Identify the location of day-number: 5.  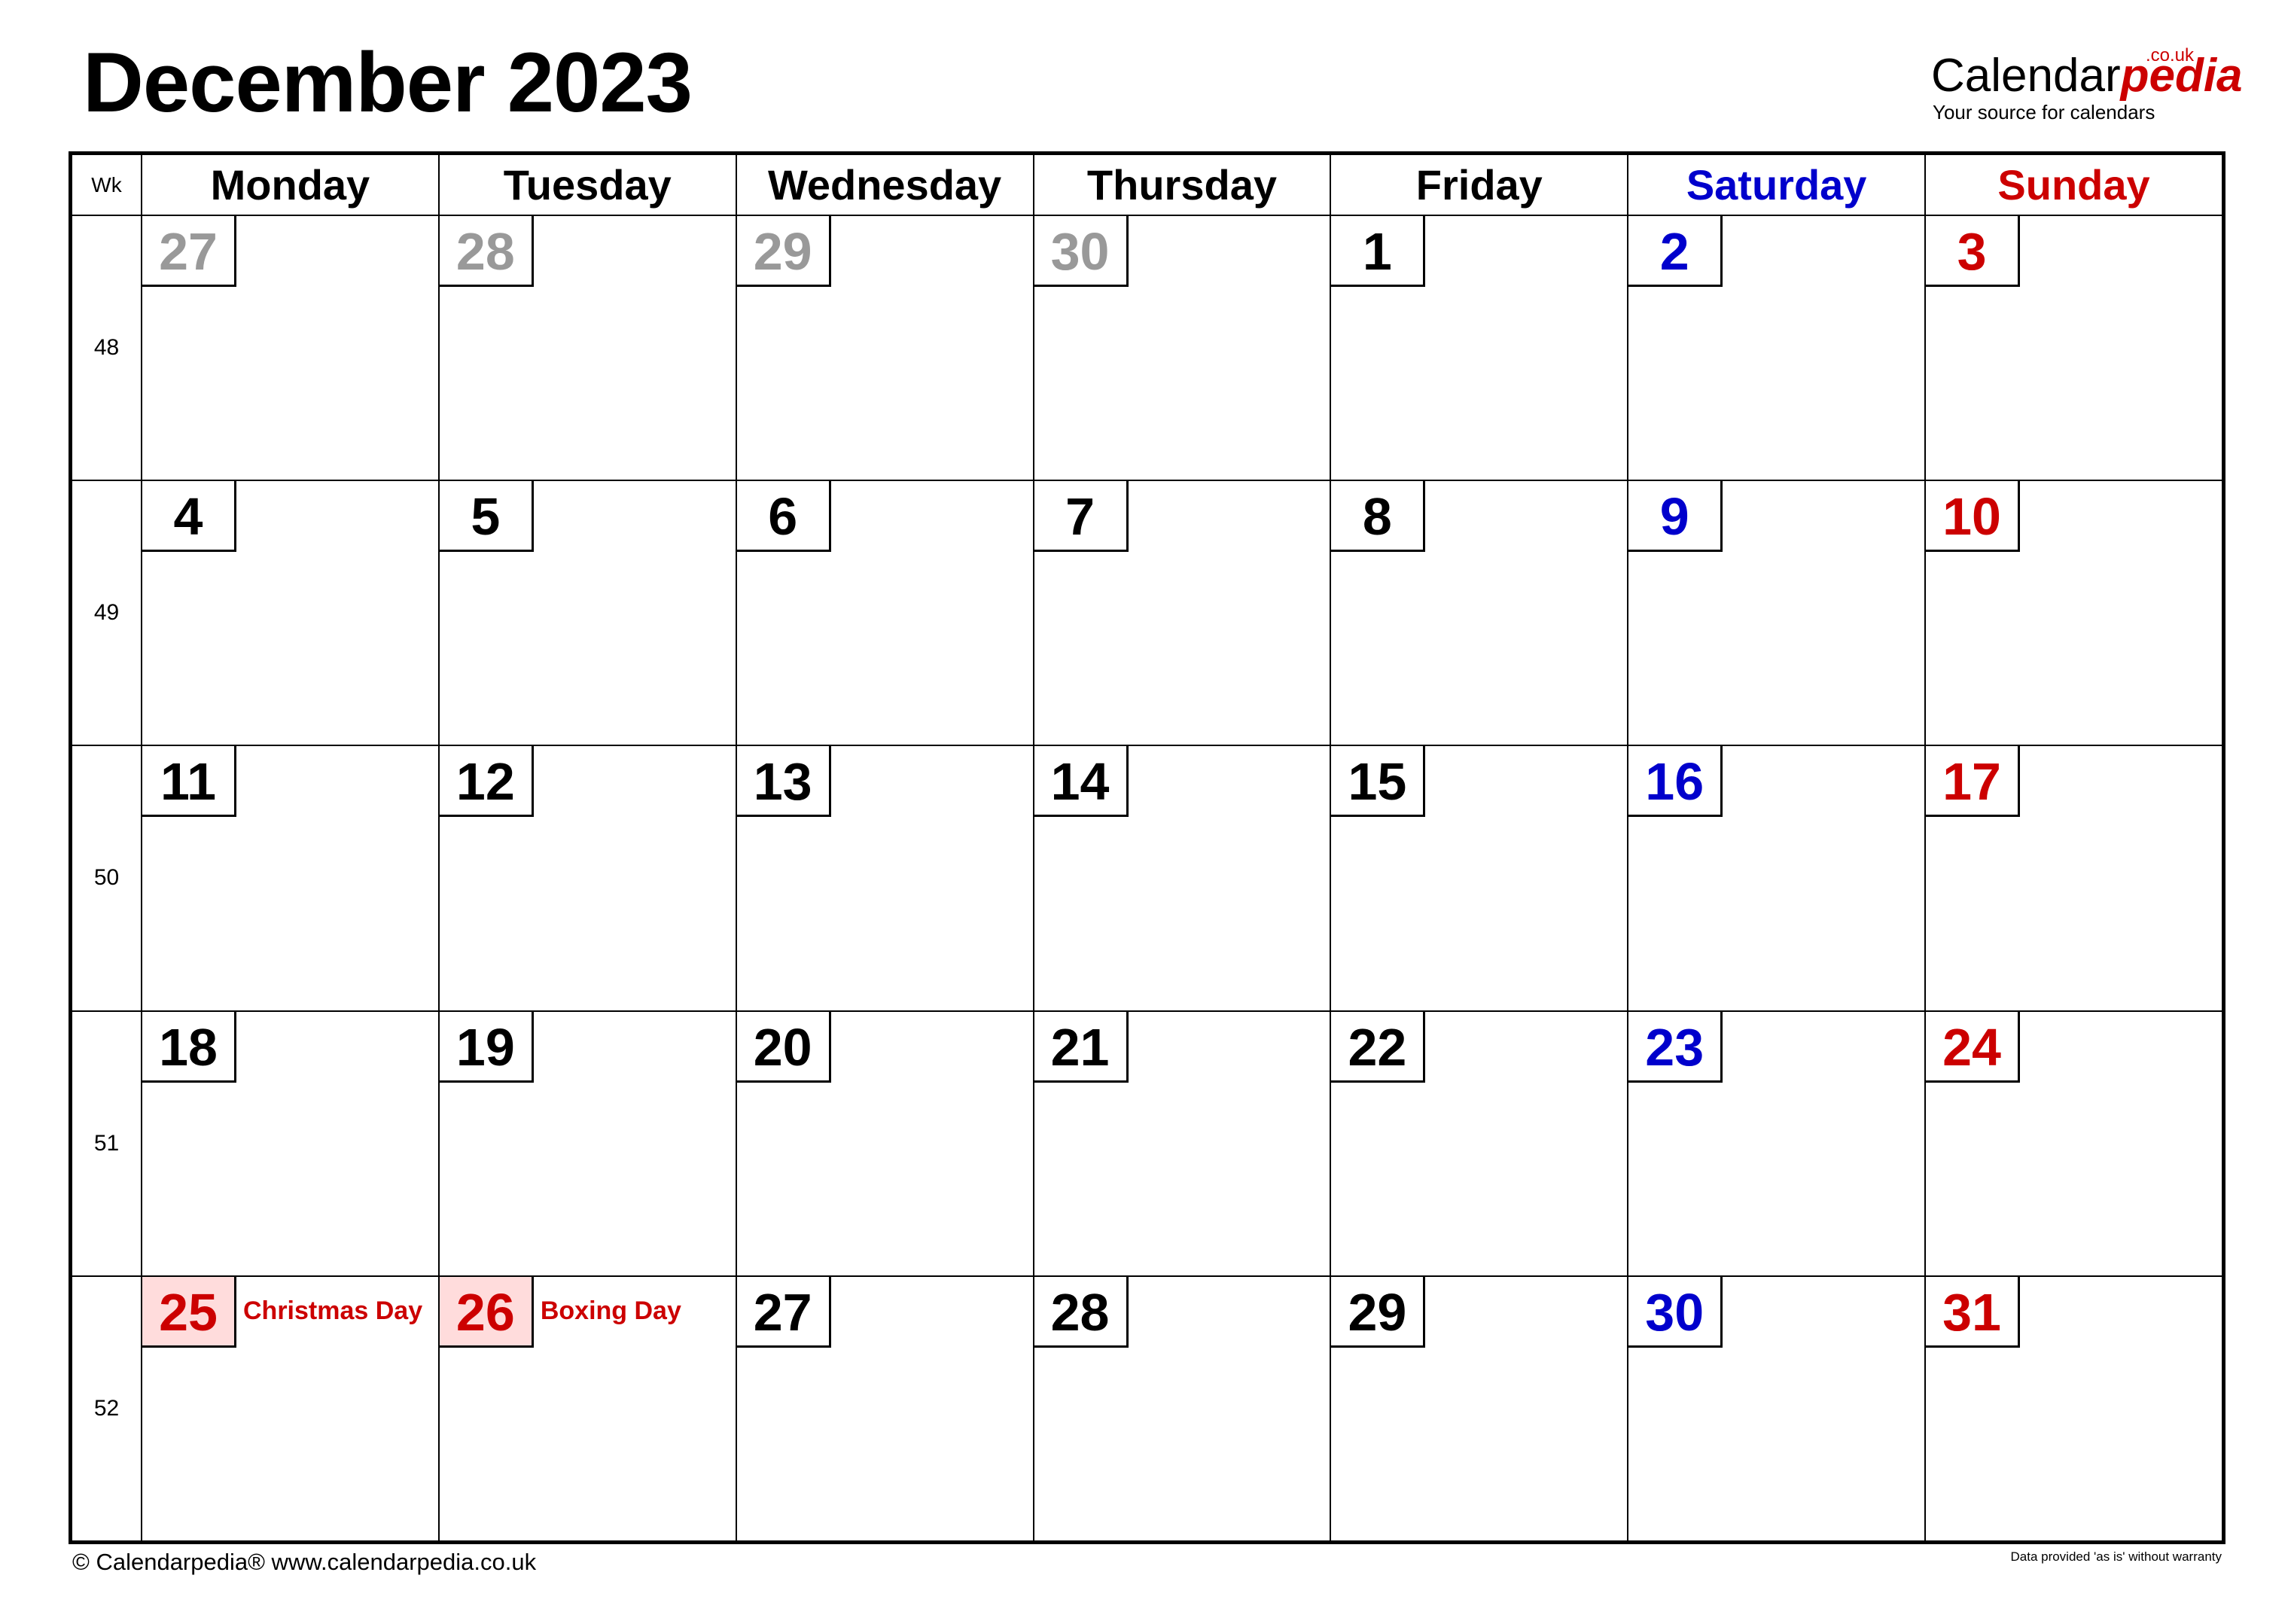
(487, 517).